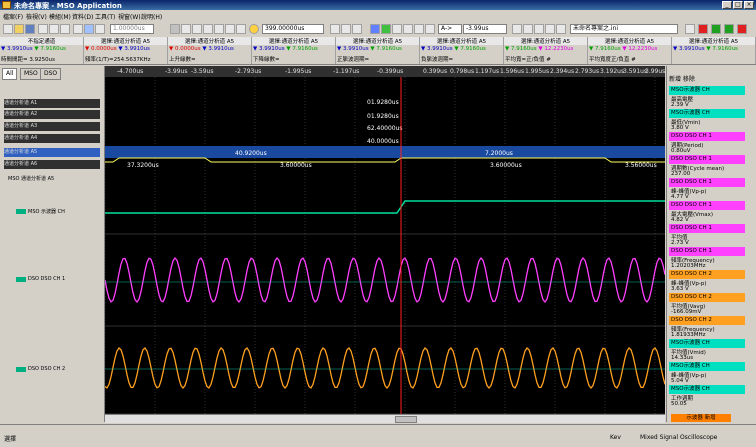  Describe the element at coordinates (346, 29) in the screenshot. I see `zoom-out-icon` at that location.